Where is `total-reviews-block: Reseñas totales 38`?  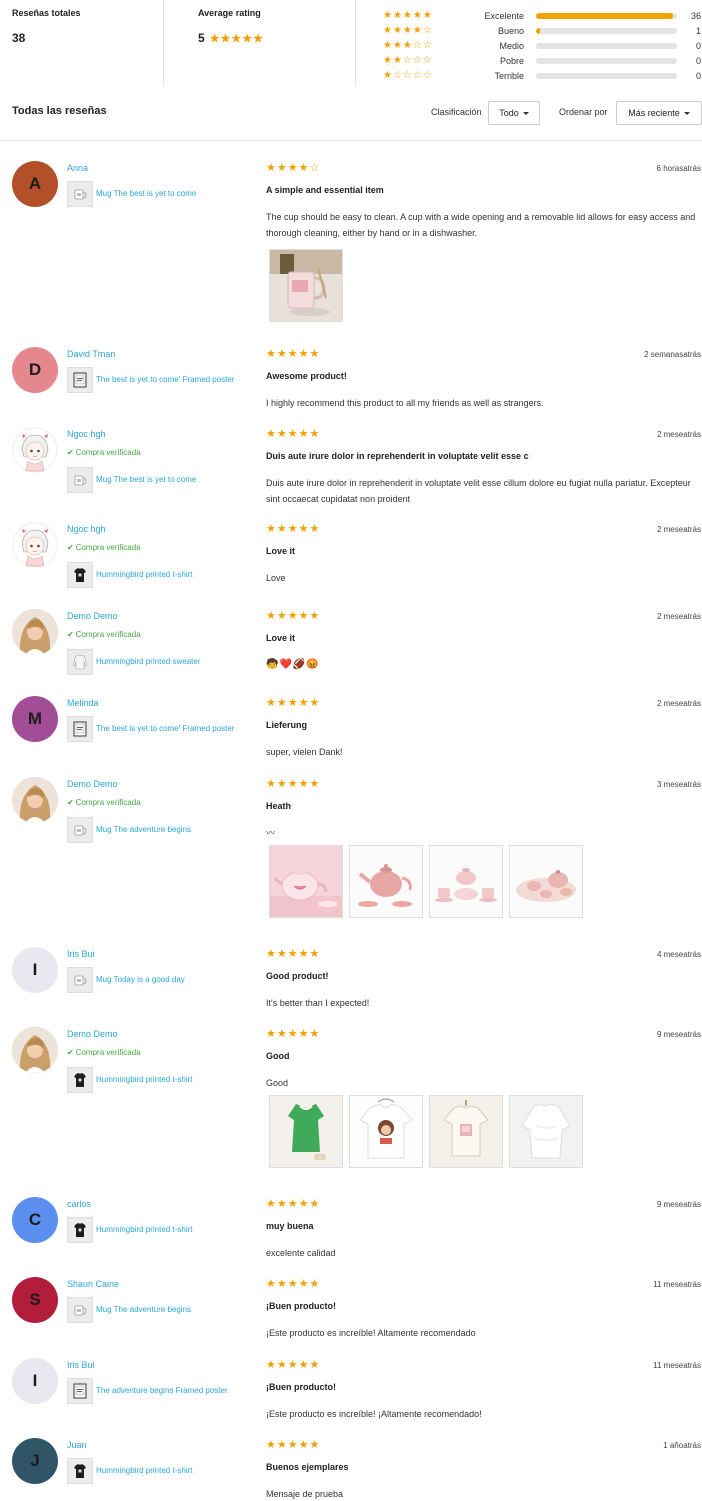
total-reviews-block: Reseñas totales 38 is located at coordinates (82, 43).